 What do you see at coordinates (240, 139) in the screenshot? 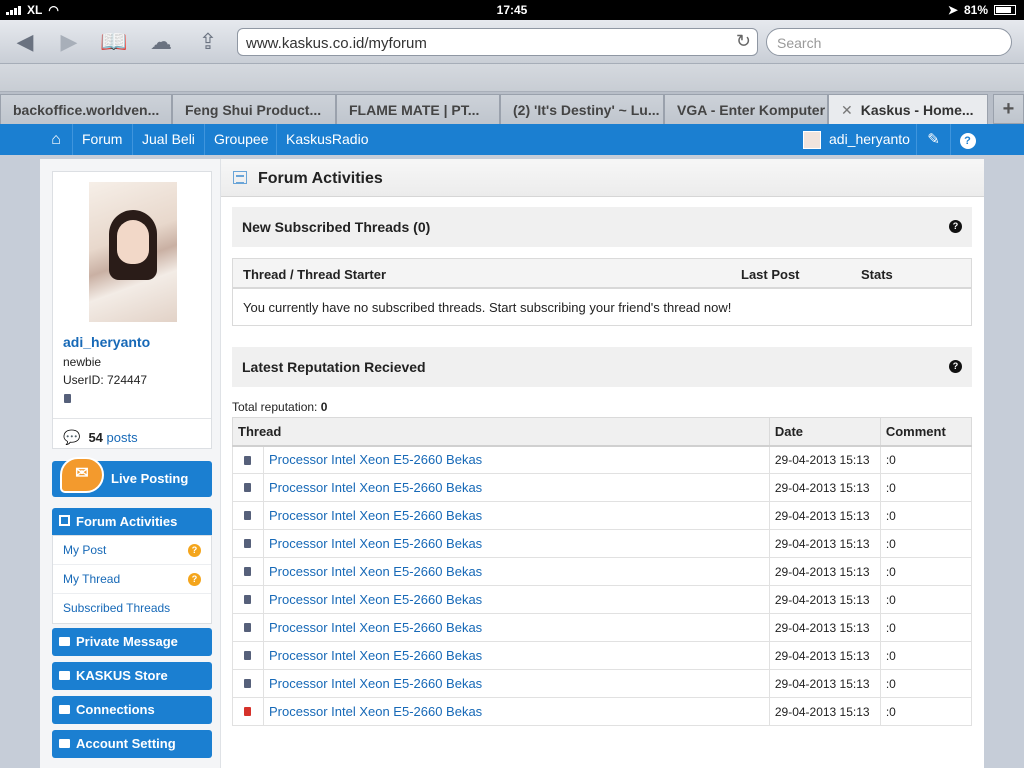
I see `nav-groupee: Groupee` at bounding box center [240, 139].